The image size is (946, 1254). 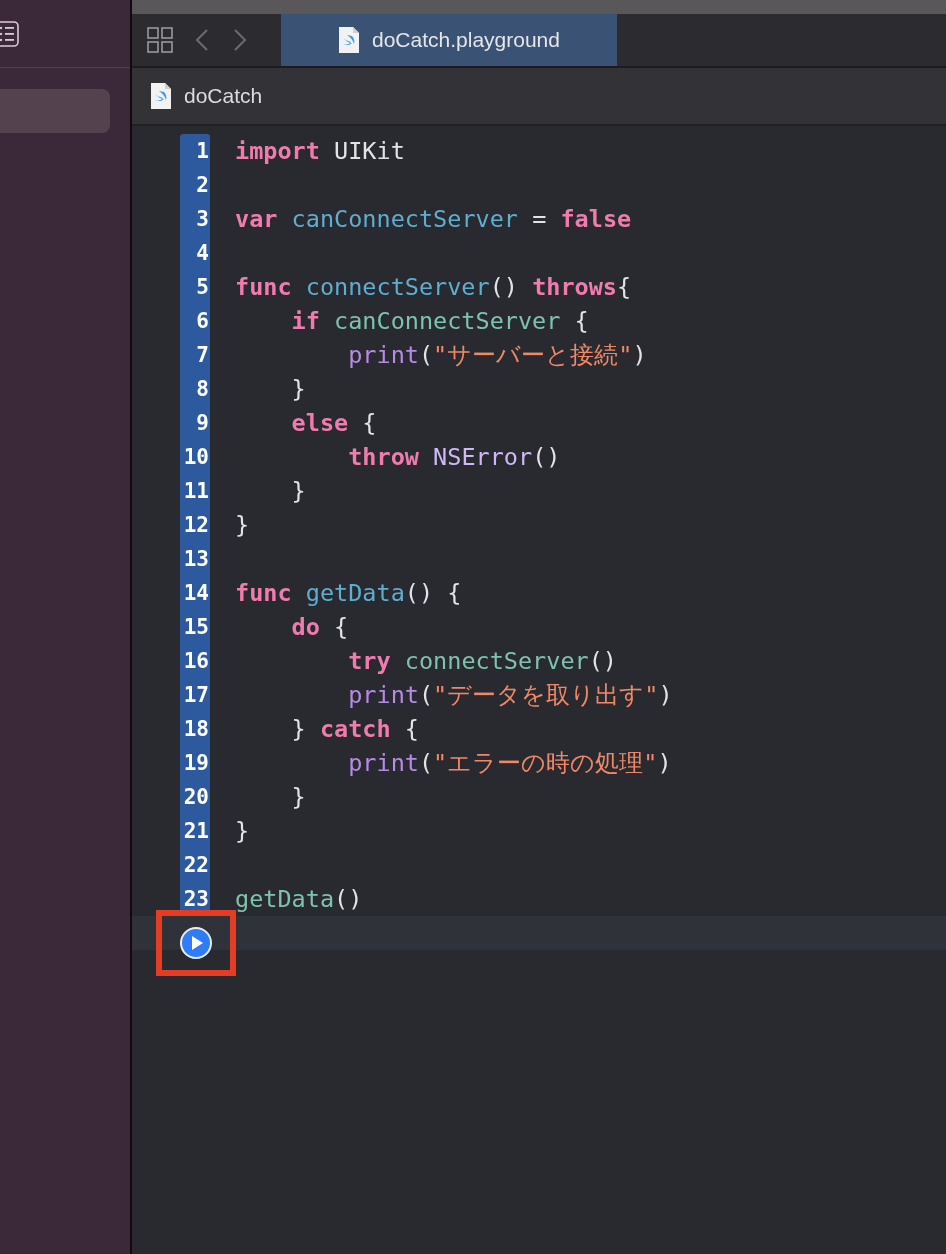 What do you see at coordinates (195, 151) in the screenshot?
I see `line-number: 1` at bounding box center [195, 151].